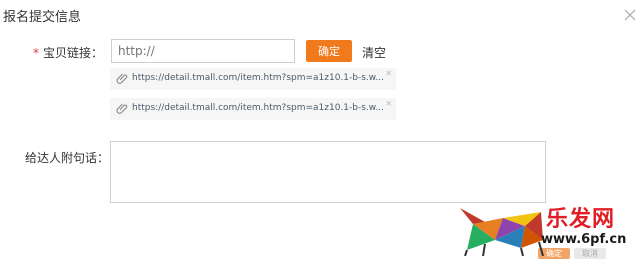 This screenshot has width=640, height=259. I want to click on watermark-title: 乐发网, so click(581, 219).